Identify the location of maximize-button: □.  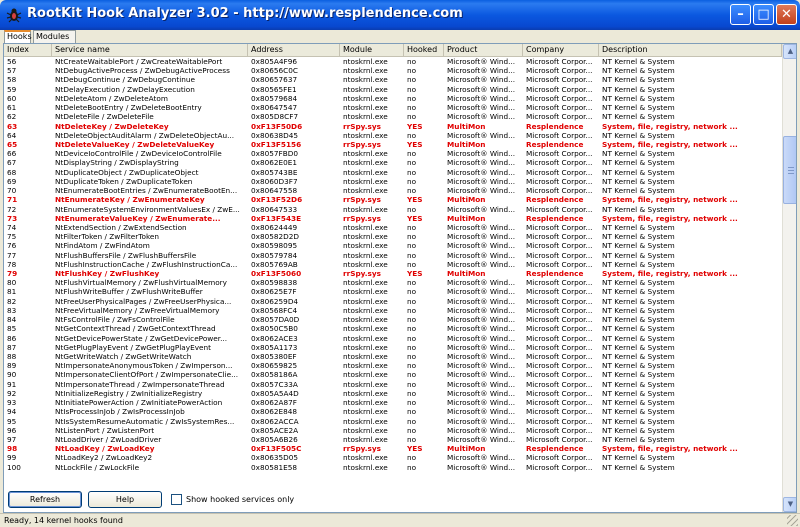
(763, 14).